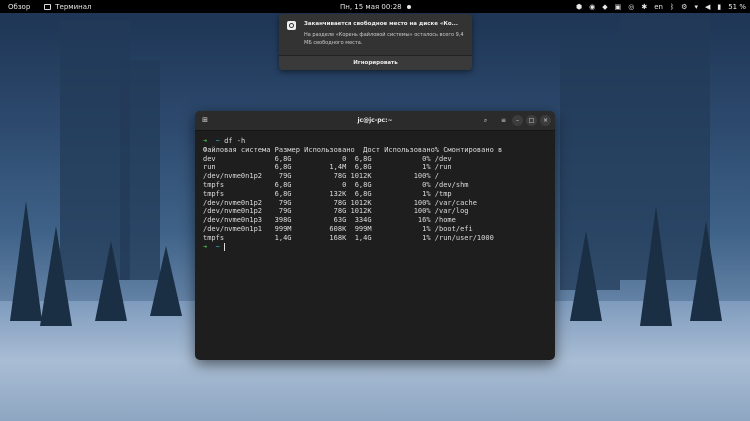 The image size is (750, 421). I want to click on tray-app-icon: ◎, so click(631, 7).